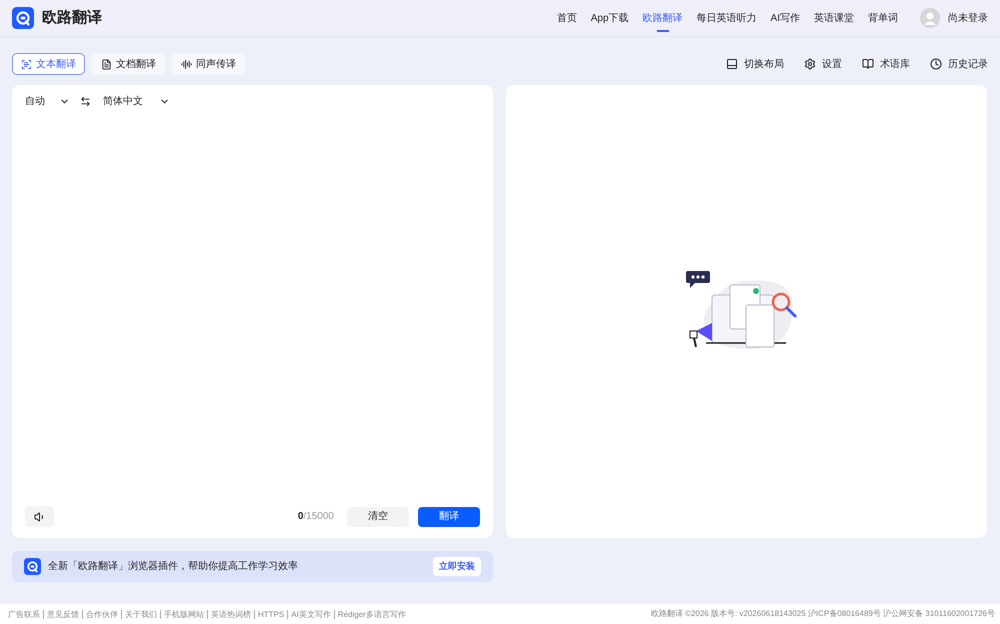  Describe the element at coordinates (785, 18) in the screenshot. I see `nav-link: AI写作` at that location.